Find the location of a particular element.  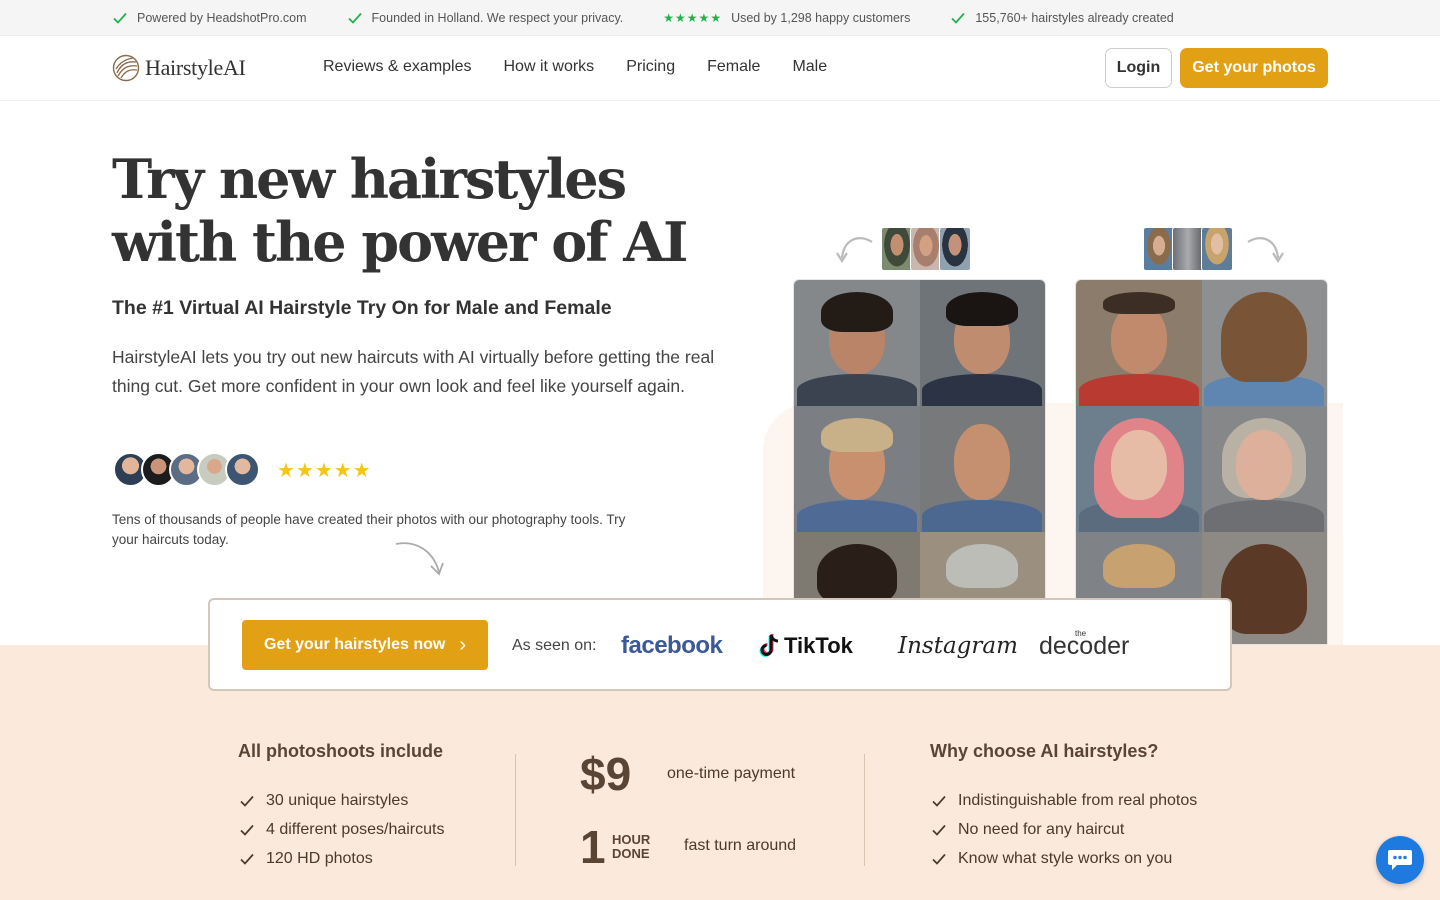

hero-title-line: with the power of AI is located at coordinates (400, 242).